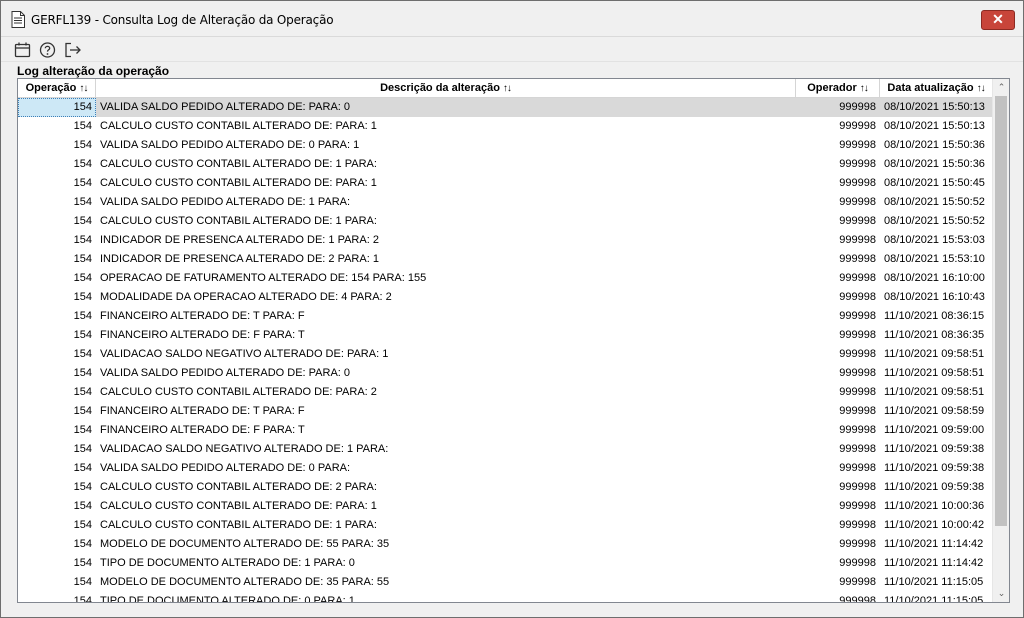 The height and width of the screenshot is (618, 1024). What do you see at coordinates (838, 88) in the screenshot?
I see `column-header-operador: Operador ↑↓` at bounding box center [838, 88].